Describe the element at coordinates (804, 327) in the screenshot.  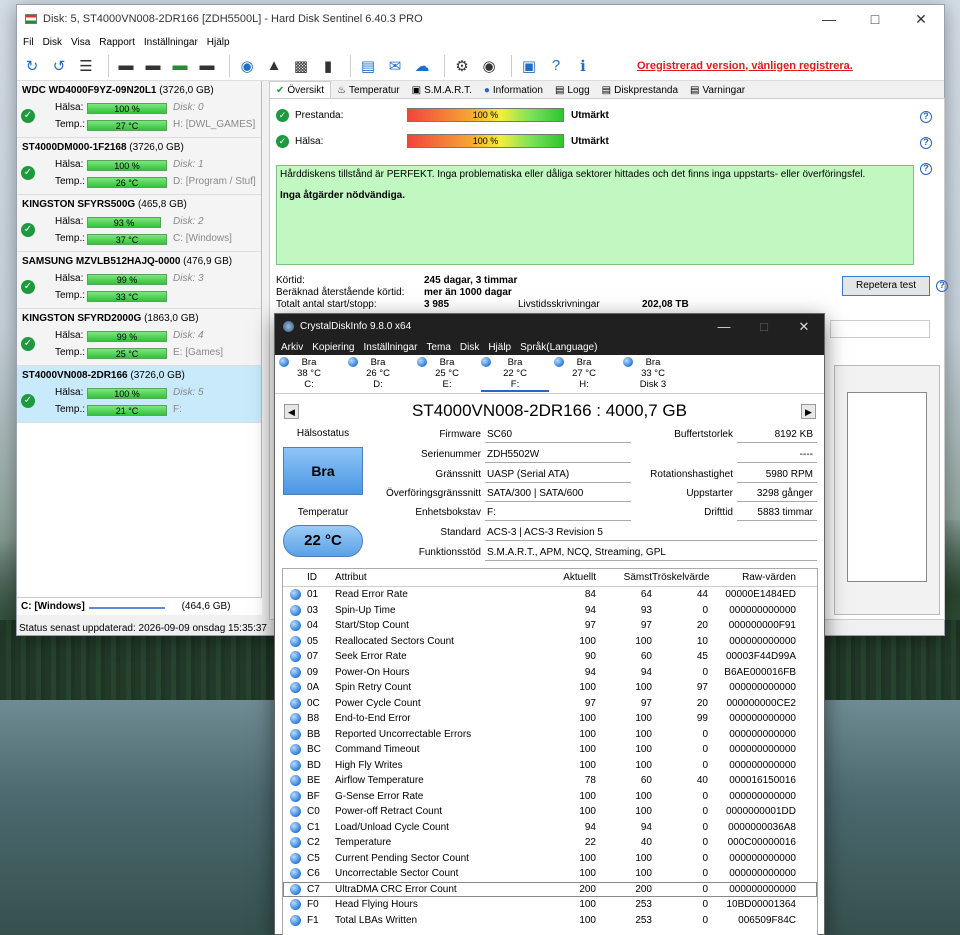
I see `cdi-close-button: ✕` at that location.